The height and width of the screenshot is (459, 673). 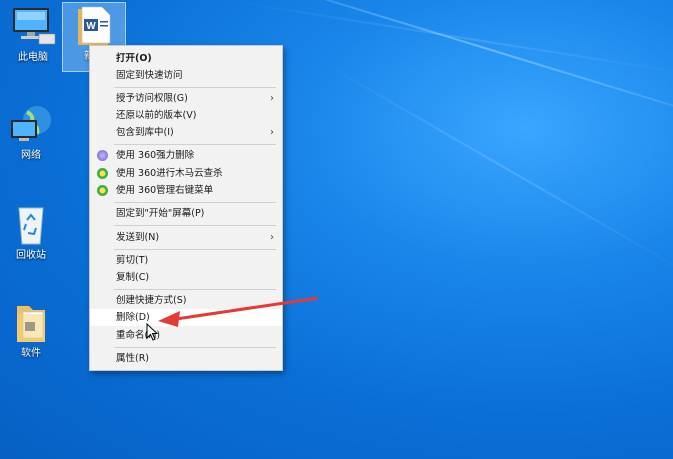 I want to click on annotation-arrow, so click(x=238, y=311).